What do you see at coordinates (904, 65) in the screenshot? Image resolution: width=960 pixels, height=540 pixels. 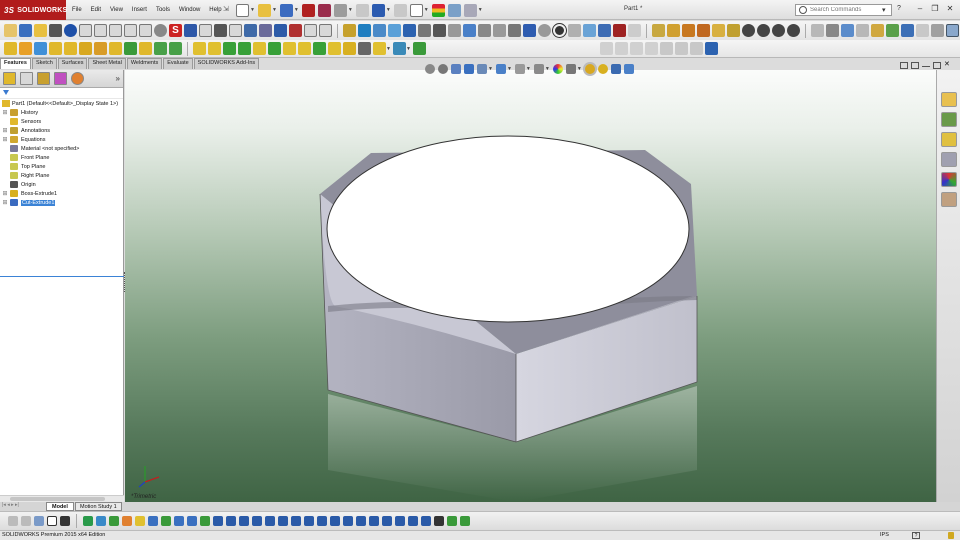 I see `viewport-tile-icon` at bounding box center [904, 65].